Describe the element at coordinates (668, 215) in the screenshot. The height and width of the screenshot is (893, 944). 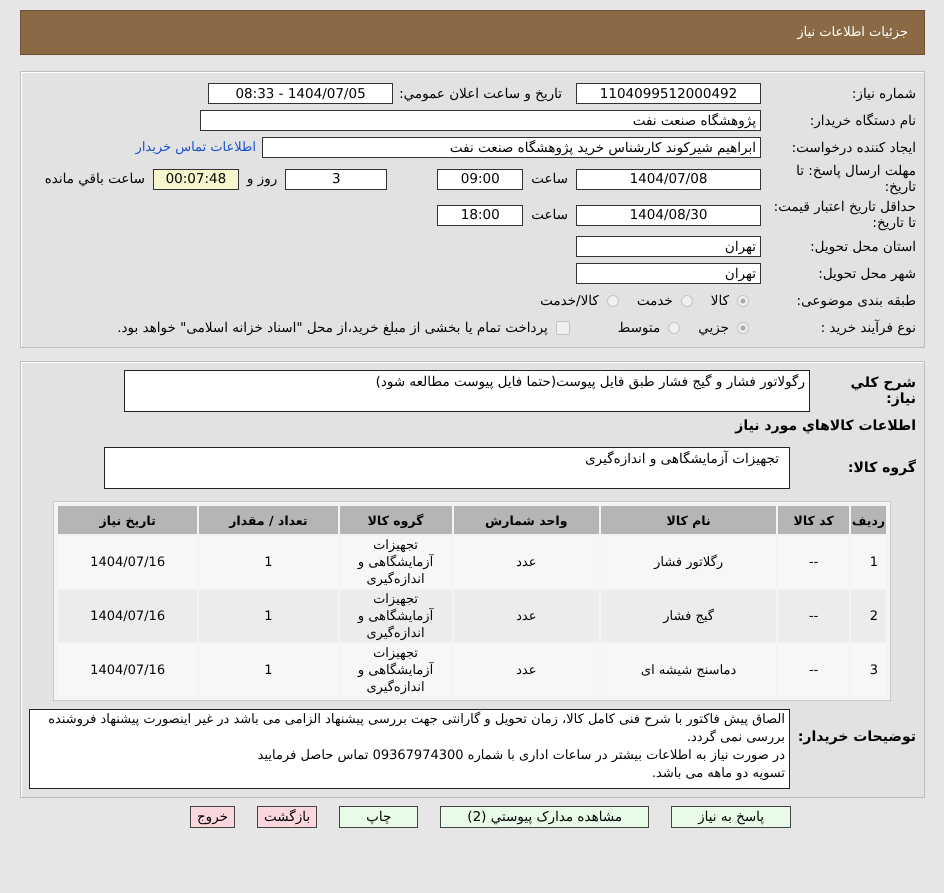
I see `date-field: 1404/08/30` at that location.